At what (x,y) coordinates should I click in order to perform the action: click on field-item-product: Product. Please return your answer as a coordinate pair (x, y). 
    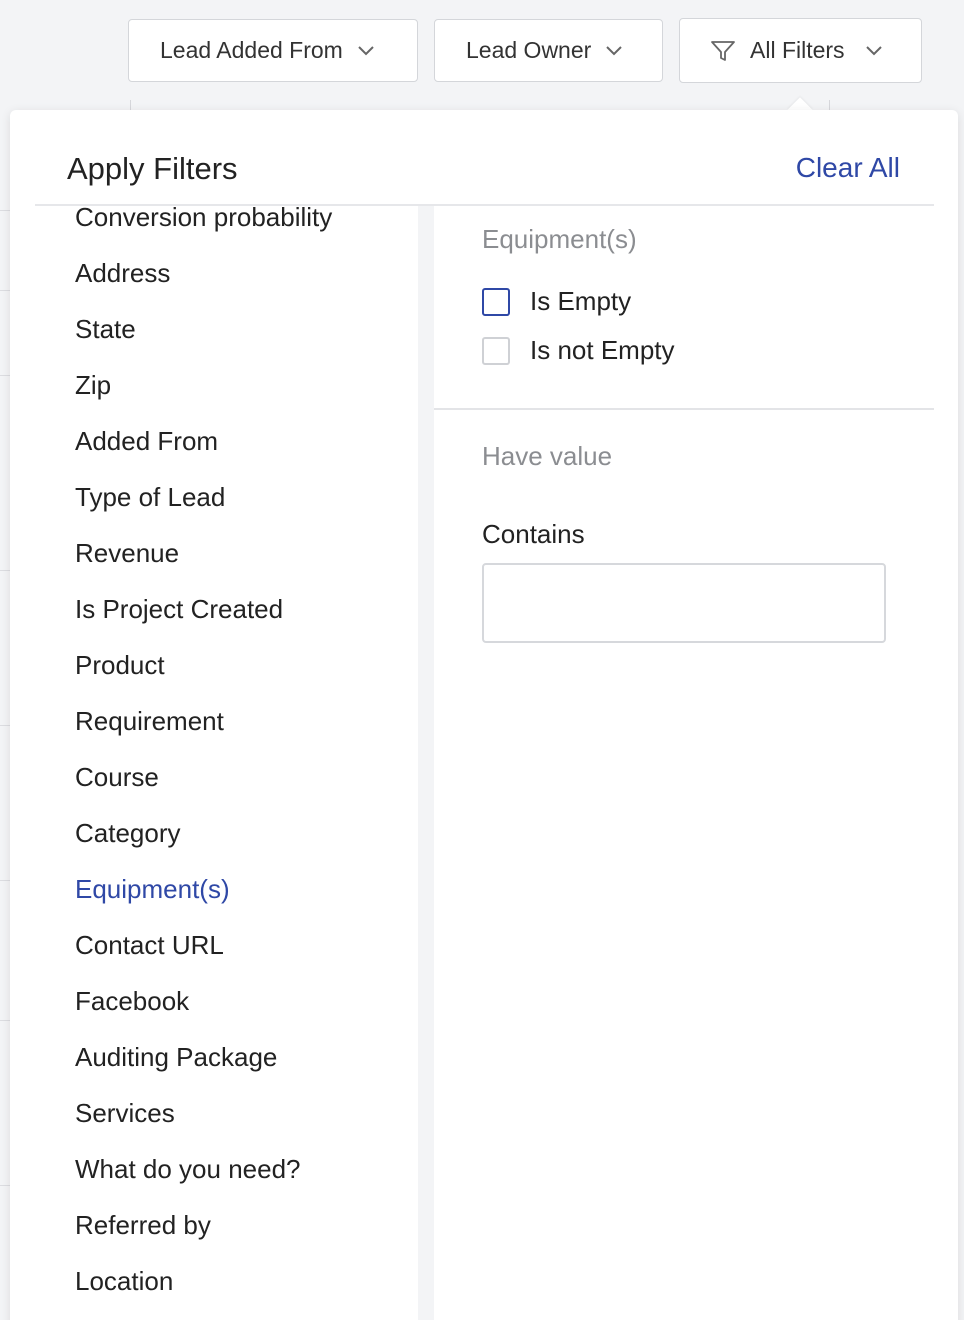
    Looking at the image, I should click on (120, 665).